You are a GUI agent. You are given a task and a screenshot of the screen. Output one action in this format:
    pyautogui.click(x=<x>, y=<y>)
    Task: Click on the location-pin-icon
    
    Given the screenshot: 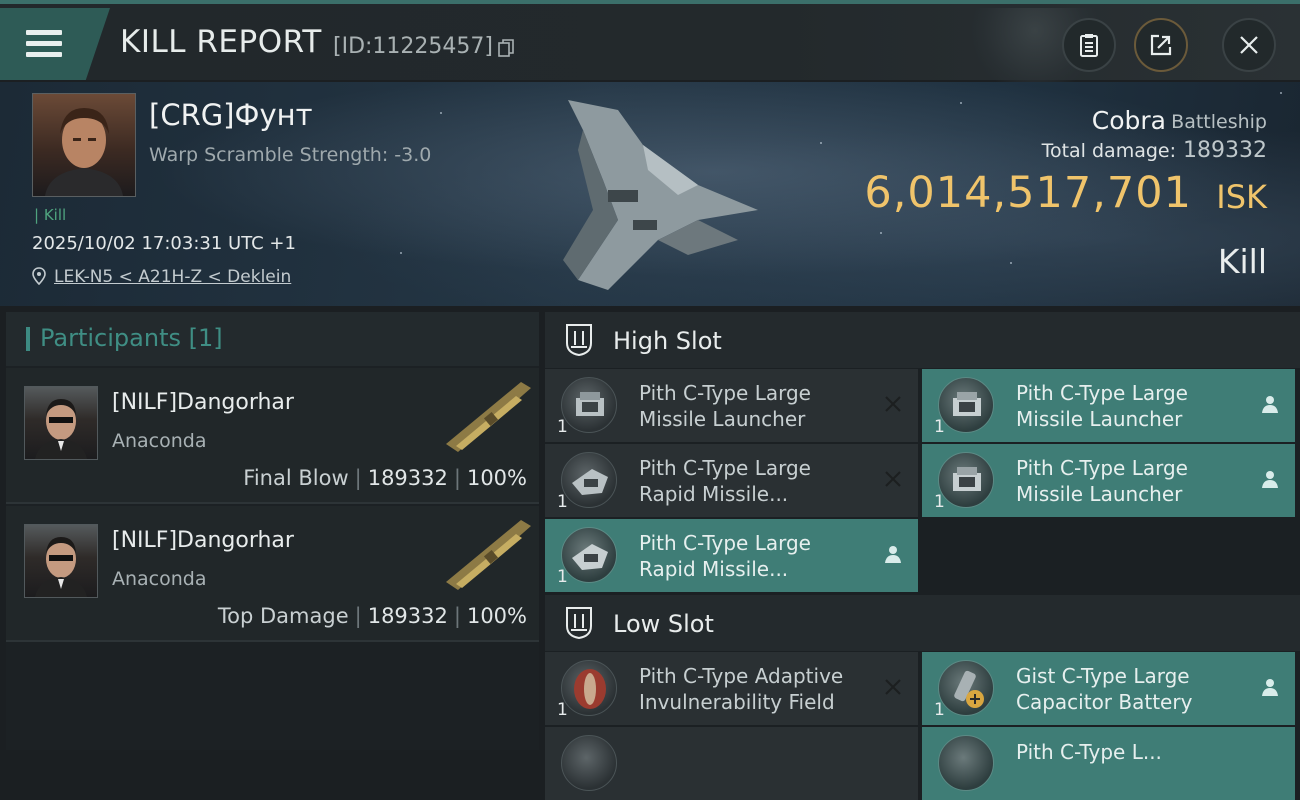 What is the action you would take?
    pyautogui.click(x=39, y=276)
    